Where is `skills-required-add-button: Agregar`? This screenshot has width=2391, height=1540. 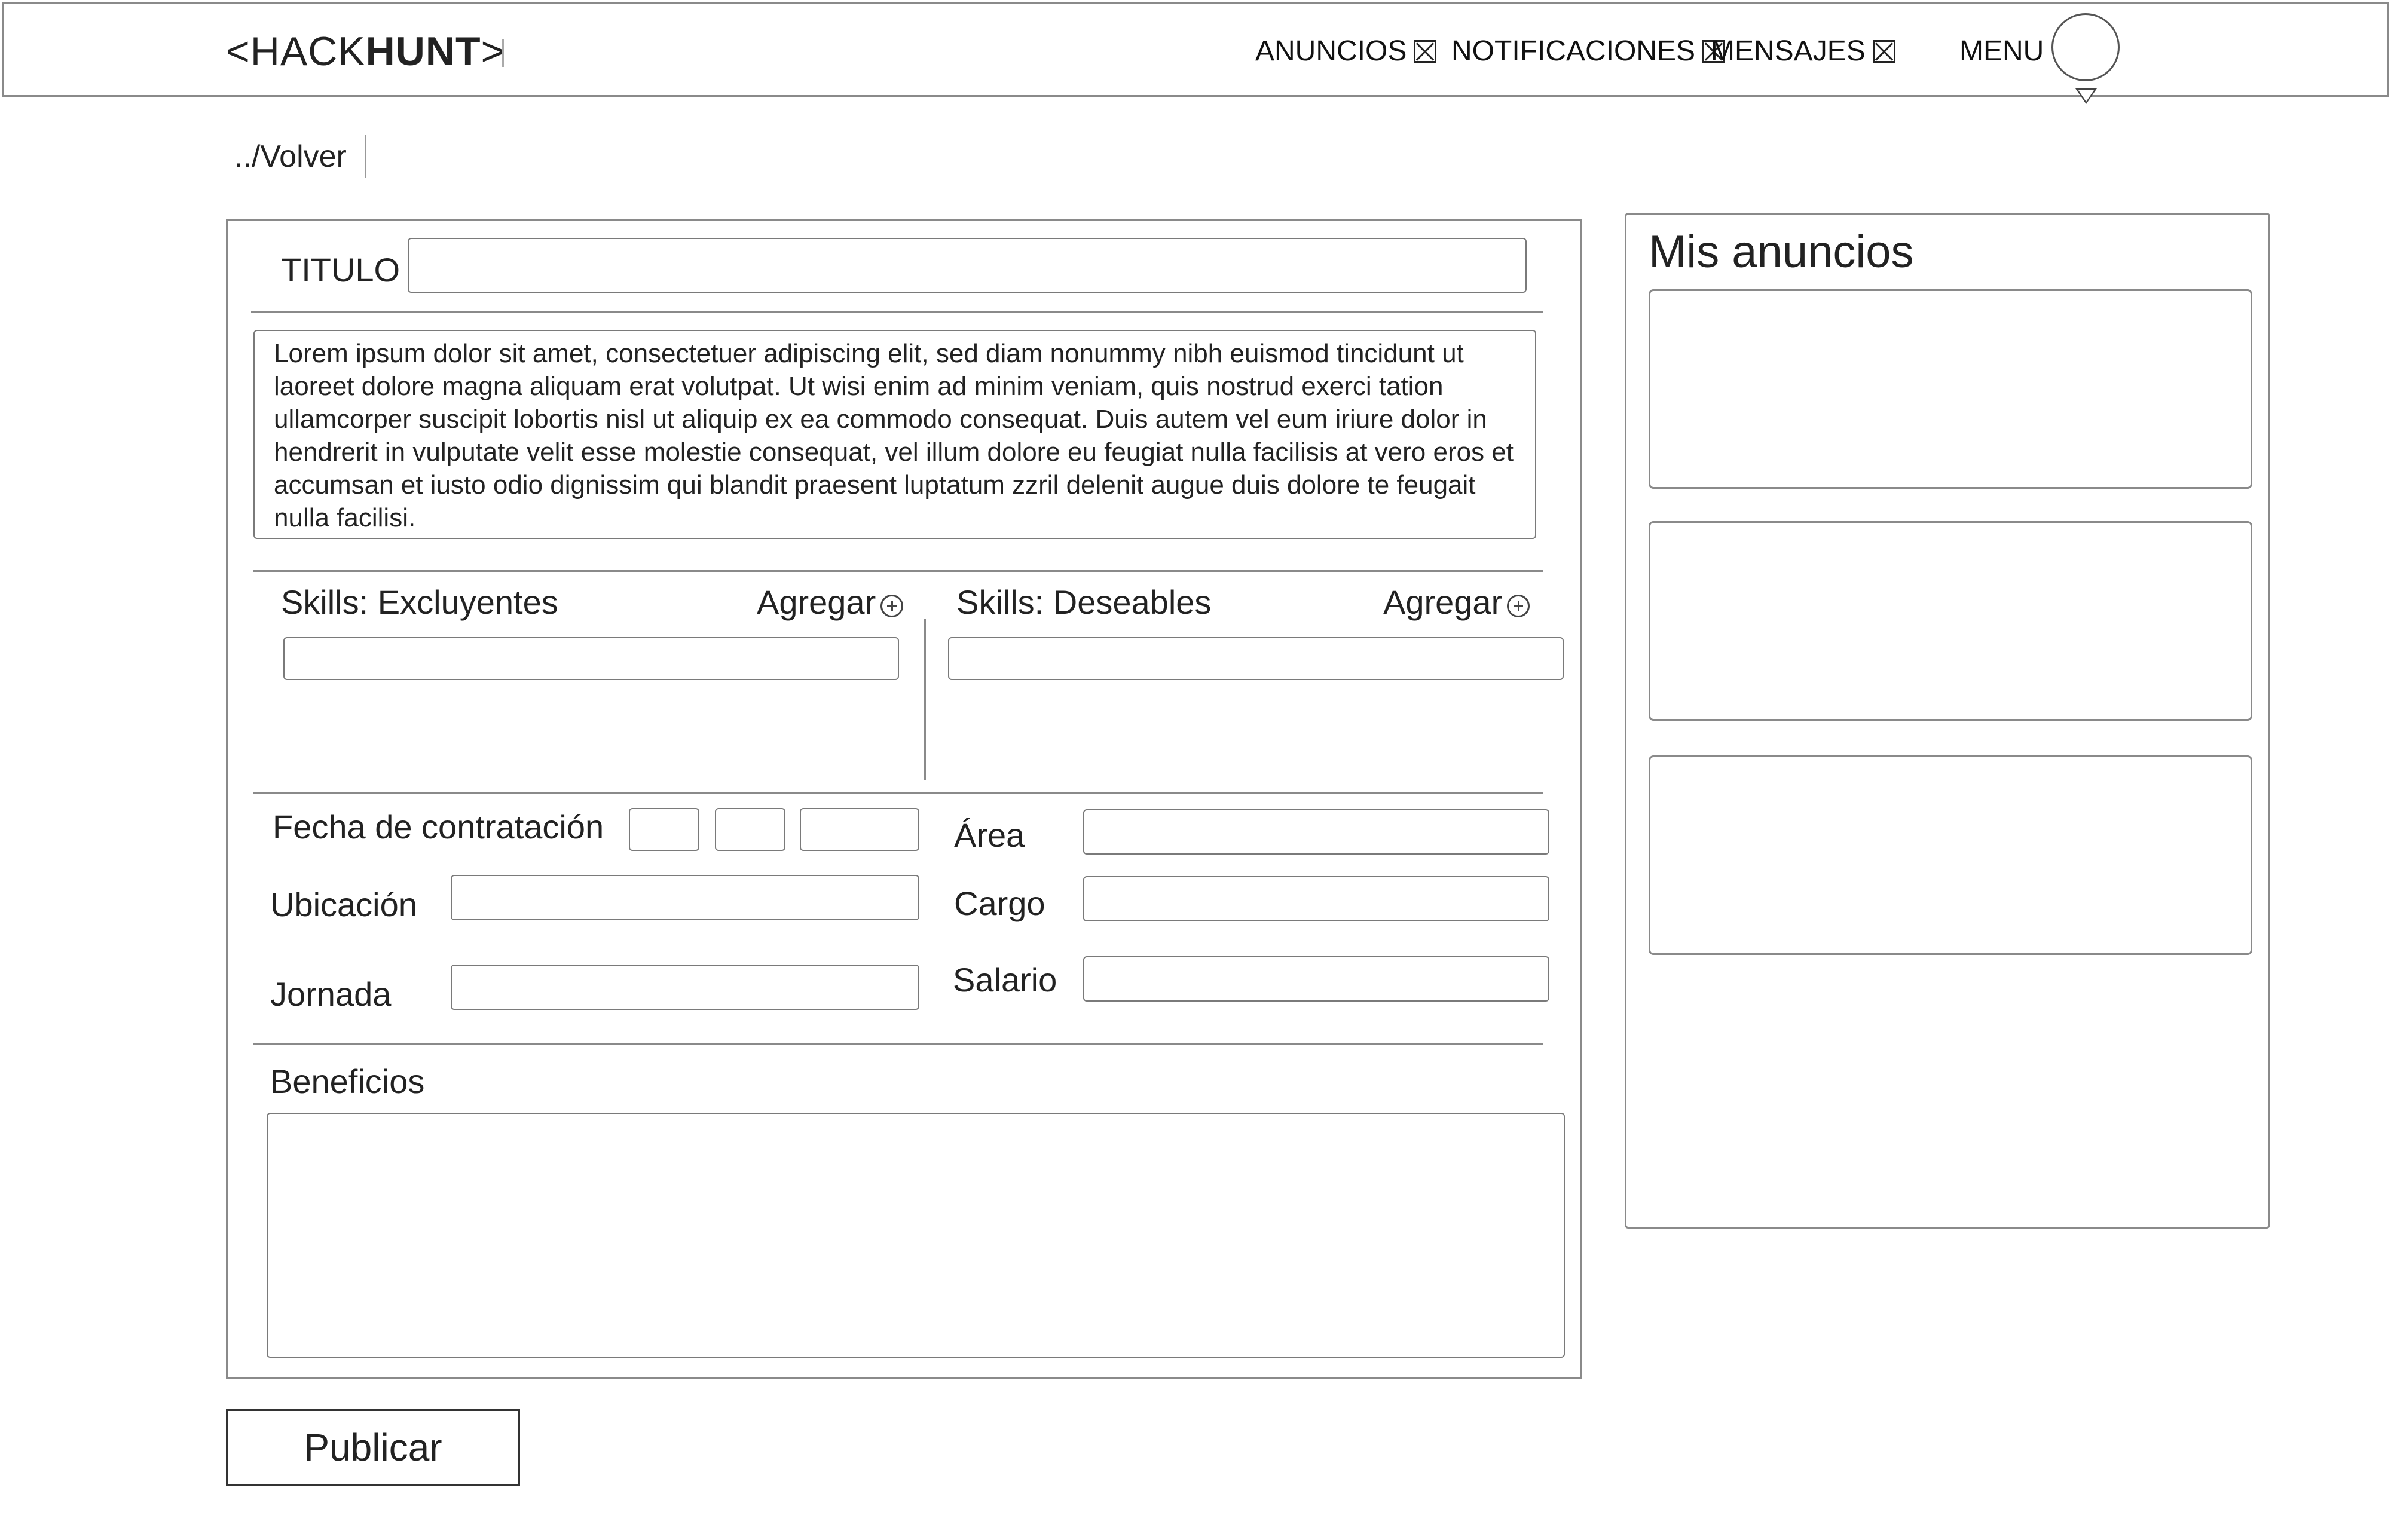
skills-required-add-button: Agregar is located at coordinates (830, 602).